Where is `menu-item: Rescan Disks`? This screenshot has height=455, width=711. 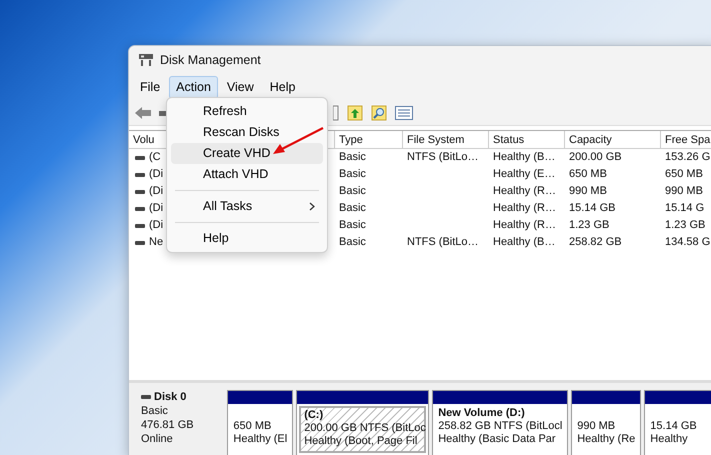
menu-item: Rescan Disks is located at coordinates (247, 132).